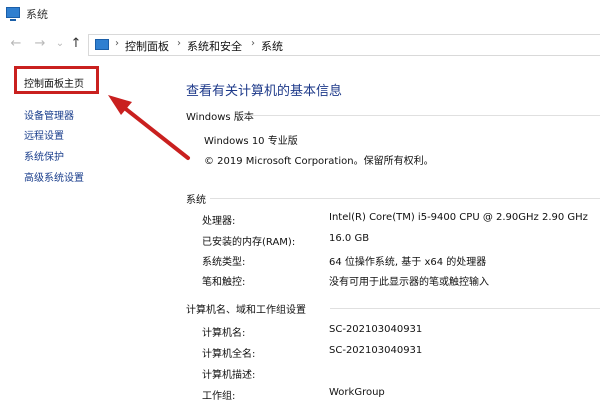  I want to click on system-heading: 系统, so click(196, 200).